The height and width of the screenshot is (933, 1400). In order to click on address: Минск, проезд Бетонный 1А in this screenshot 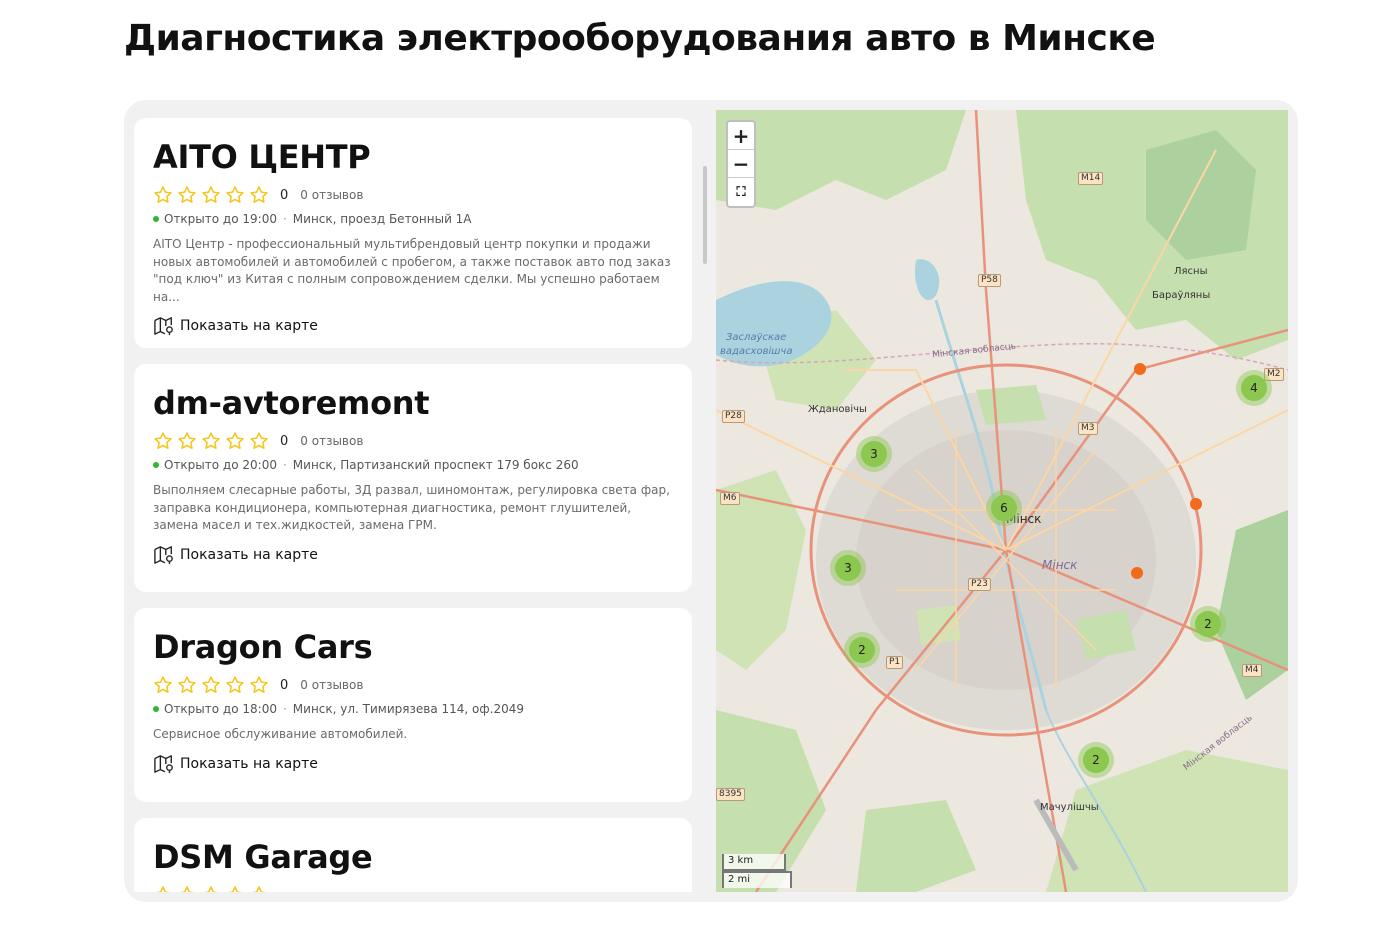, I will do `click(382, 219)`.